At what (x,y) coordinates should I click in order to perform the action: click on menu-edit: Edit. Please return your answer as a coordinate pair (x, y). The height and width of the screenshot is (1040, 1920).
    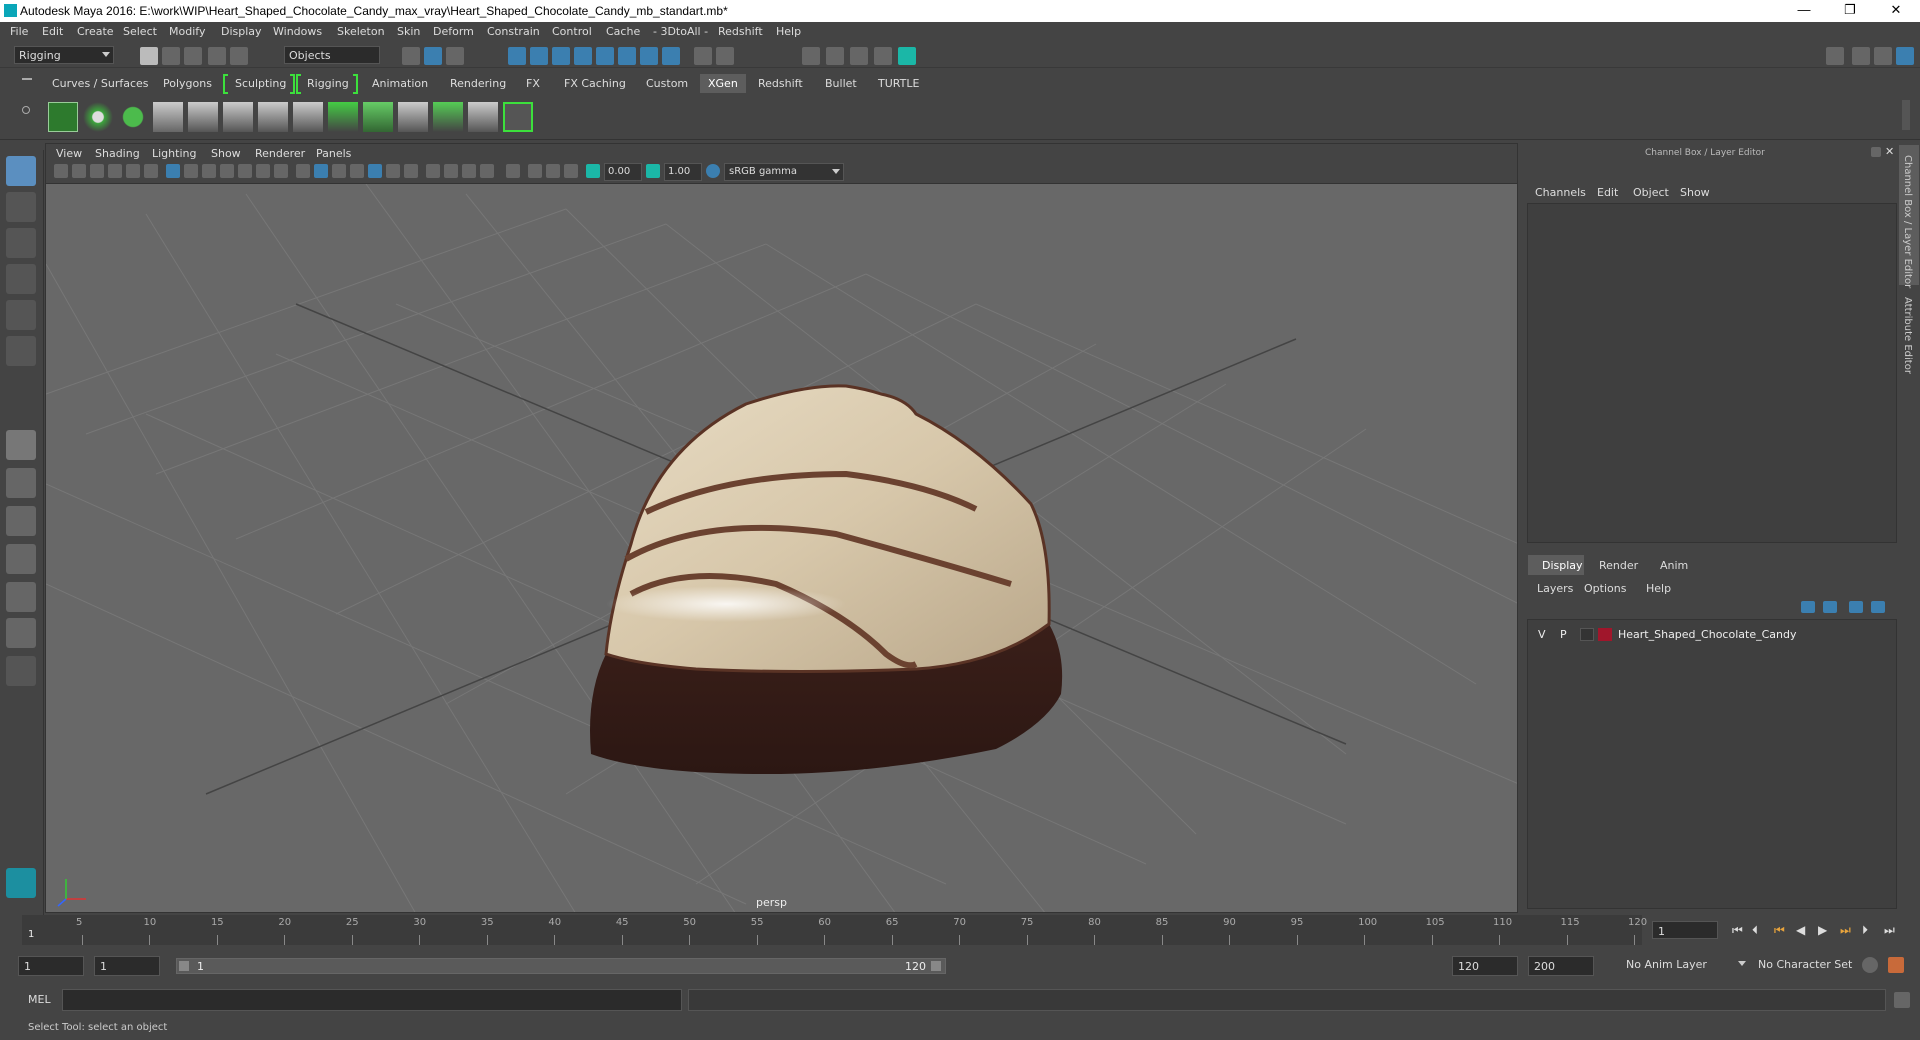
    Looking at the image, I should click on (52, 31).